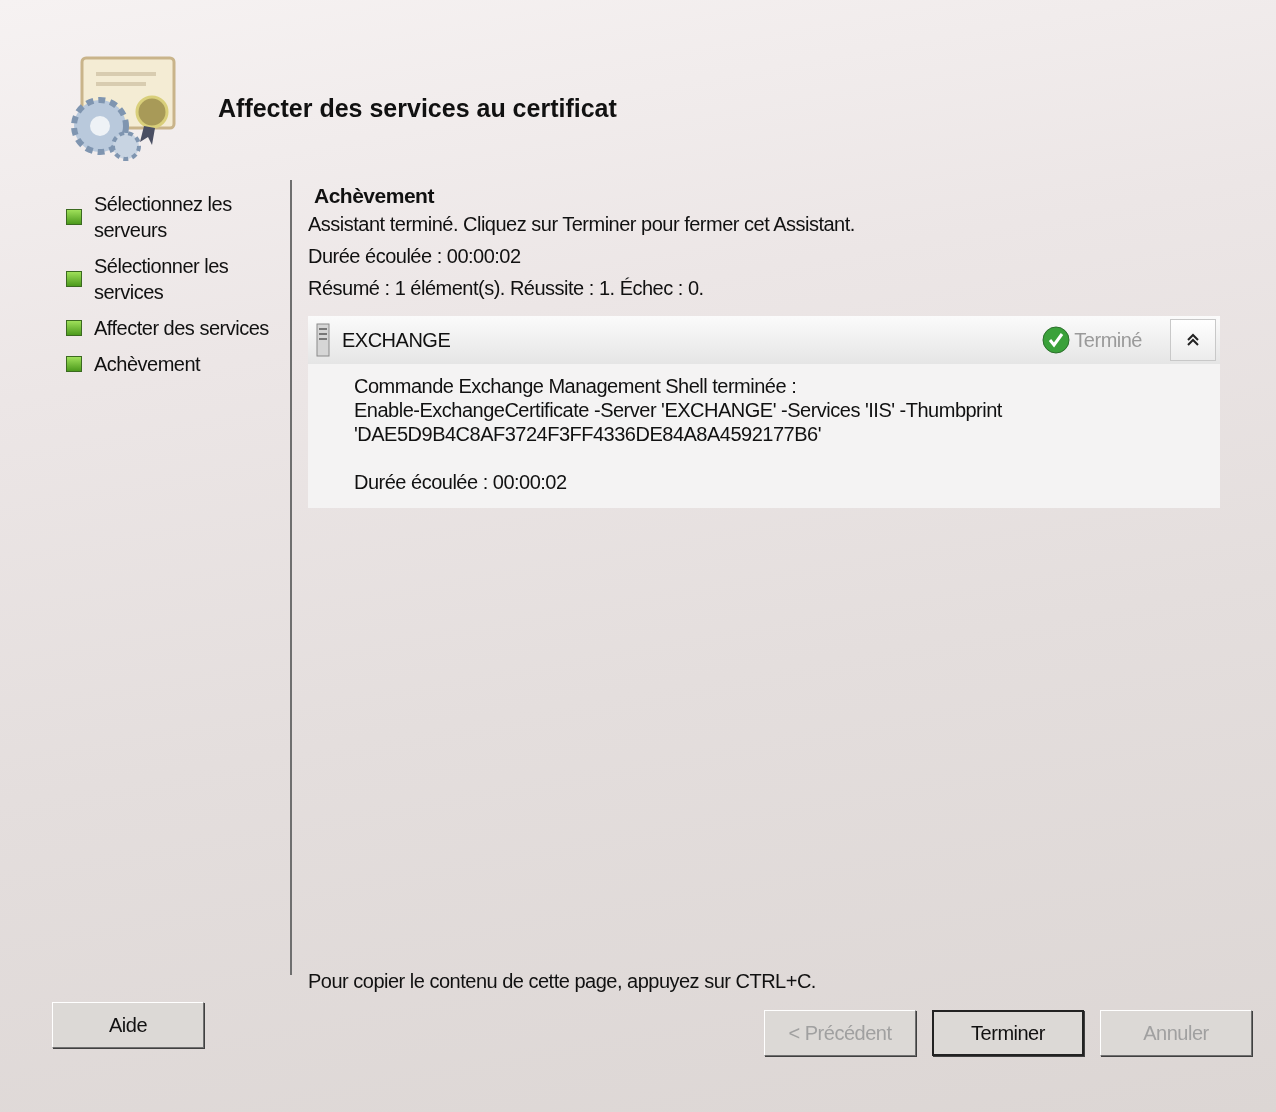 Image resolution: width=1276 pixels, height=1112 pixels. Describe the element at coordinates (1056, 340) in the screenshot. I see `success-check-icon` at that location.